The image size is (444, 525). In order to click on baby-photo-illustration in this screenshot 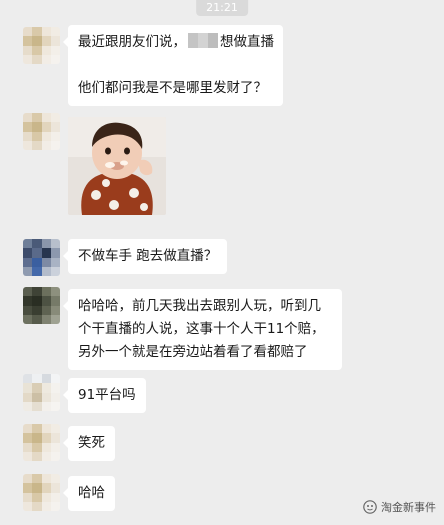, I will do `click(117, 166)`.